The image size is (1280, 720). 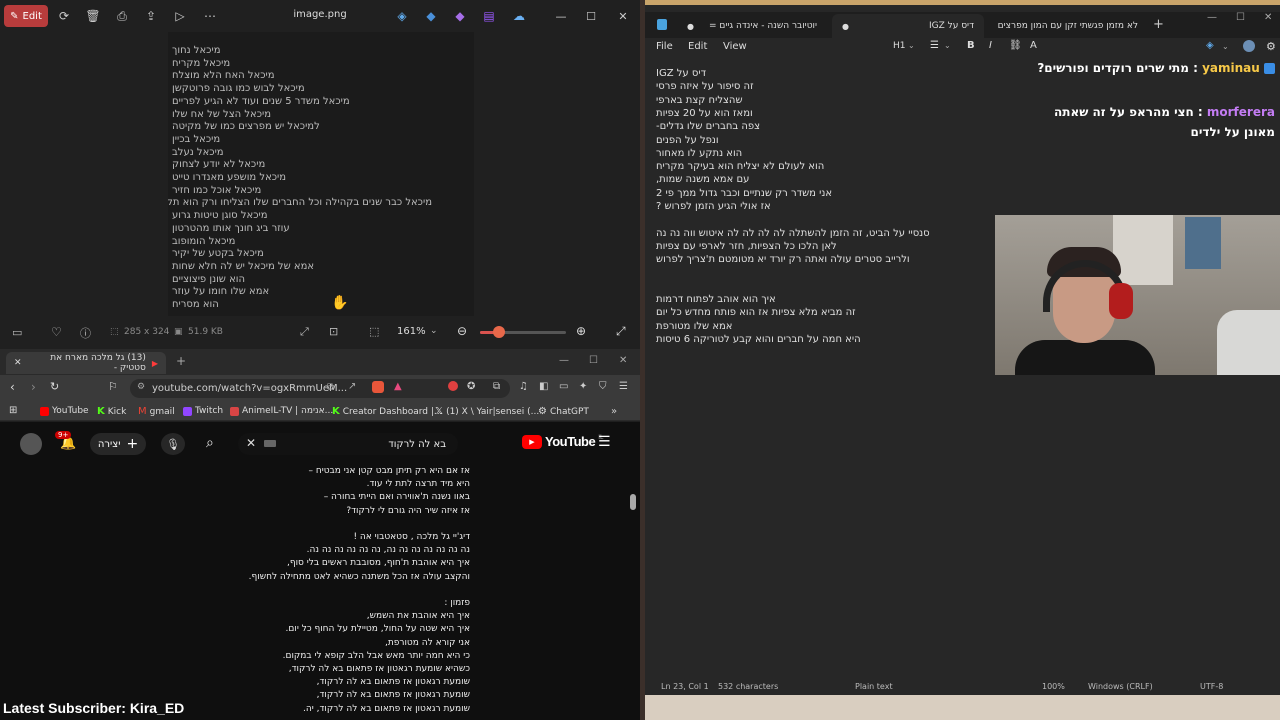 What do you see at coordinates (543, 386) in the screenshot?
I see `sidebar-toggle-icon: ◧` at bounding box center [543, 386].